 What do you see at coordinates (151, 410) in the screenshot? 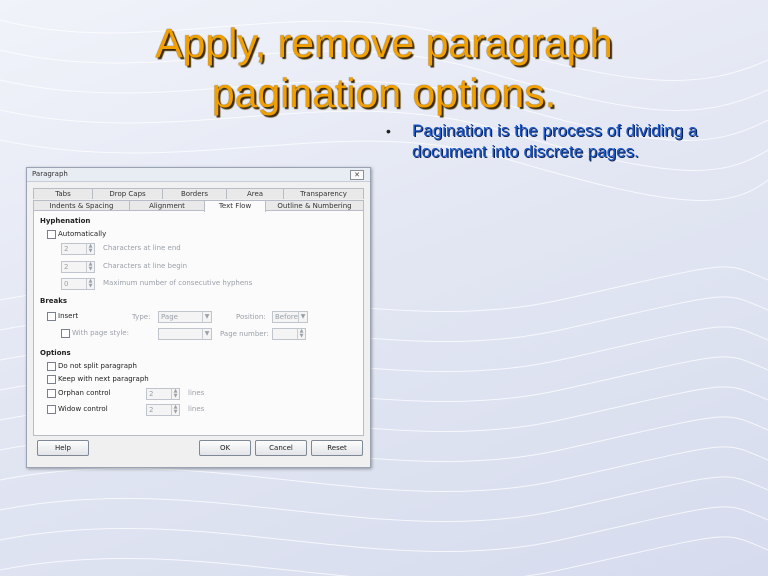
I see `widow-lines-value: 2` at bounding box center [151, 410].